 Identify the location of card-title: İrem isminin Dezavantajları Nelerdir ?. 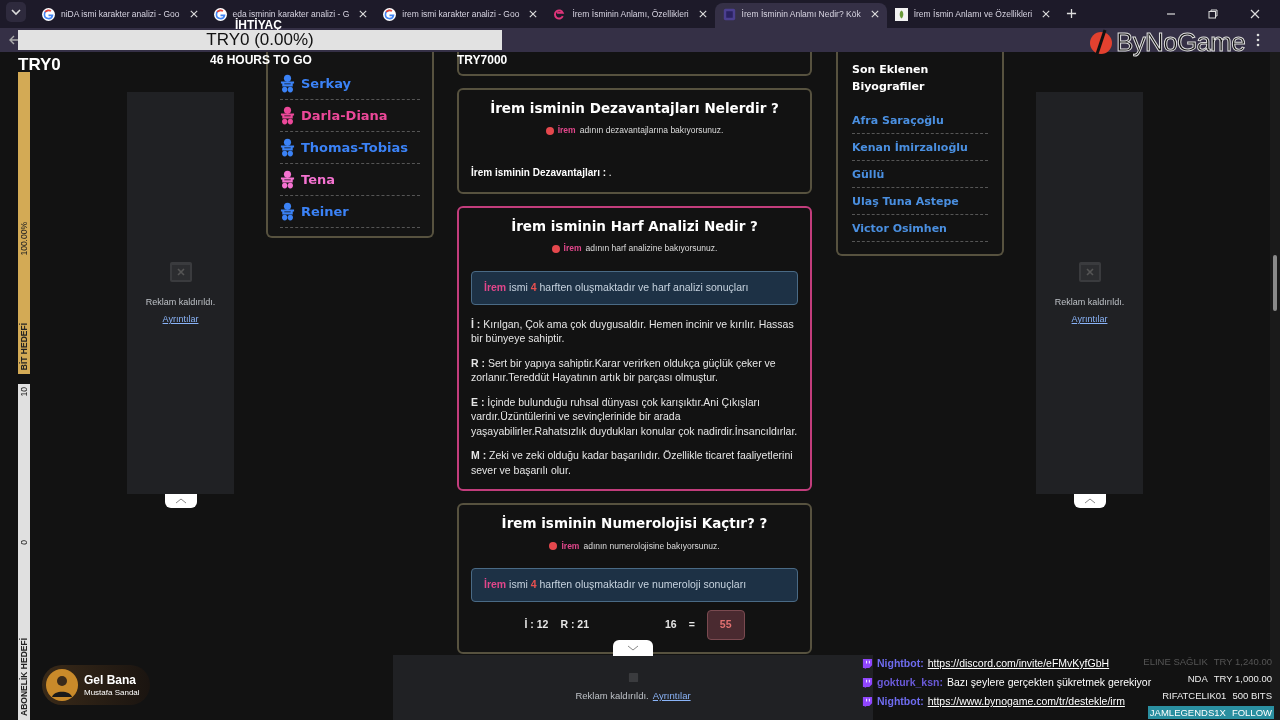
(634, 108).